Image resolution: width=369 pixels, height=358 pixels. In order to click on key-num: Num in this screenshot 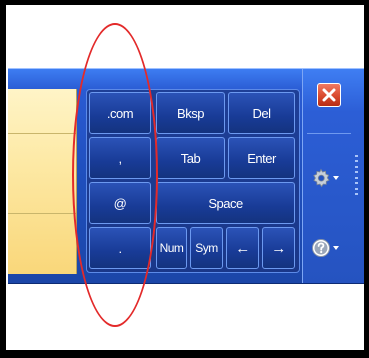, I will do `click(171, 248)`.